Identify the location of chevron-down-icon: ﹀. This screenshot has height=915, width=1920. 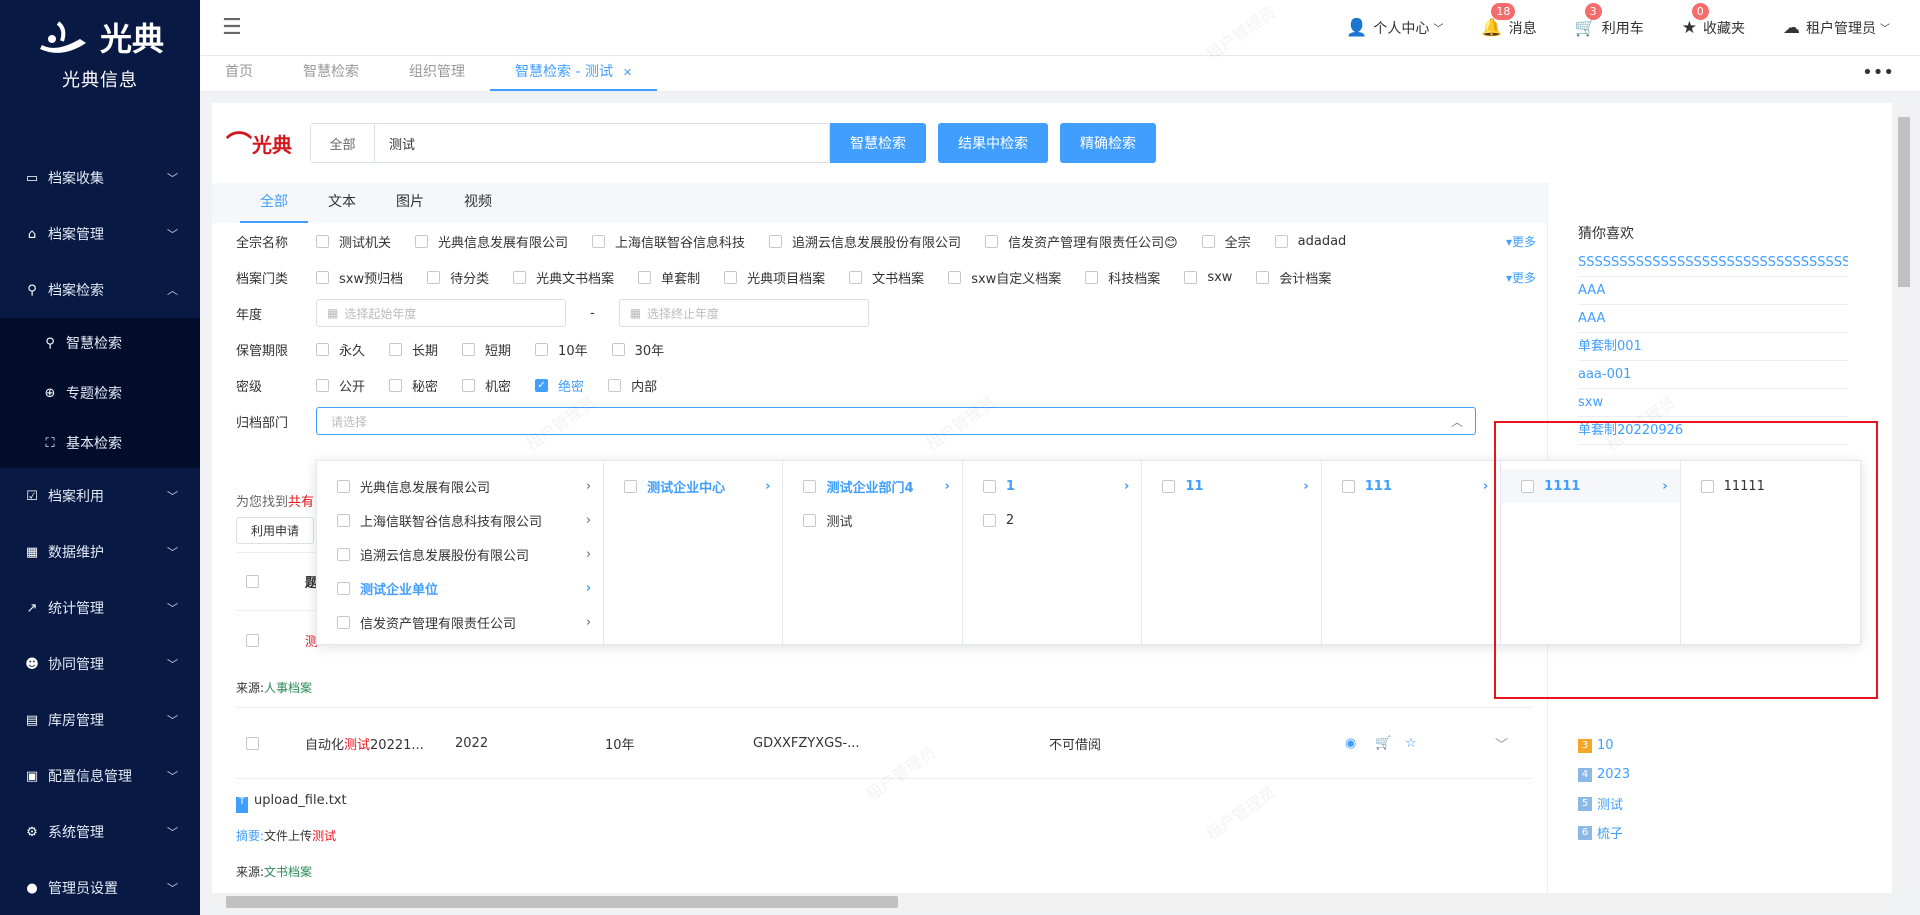
(1501, 743).